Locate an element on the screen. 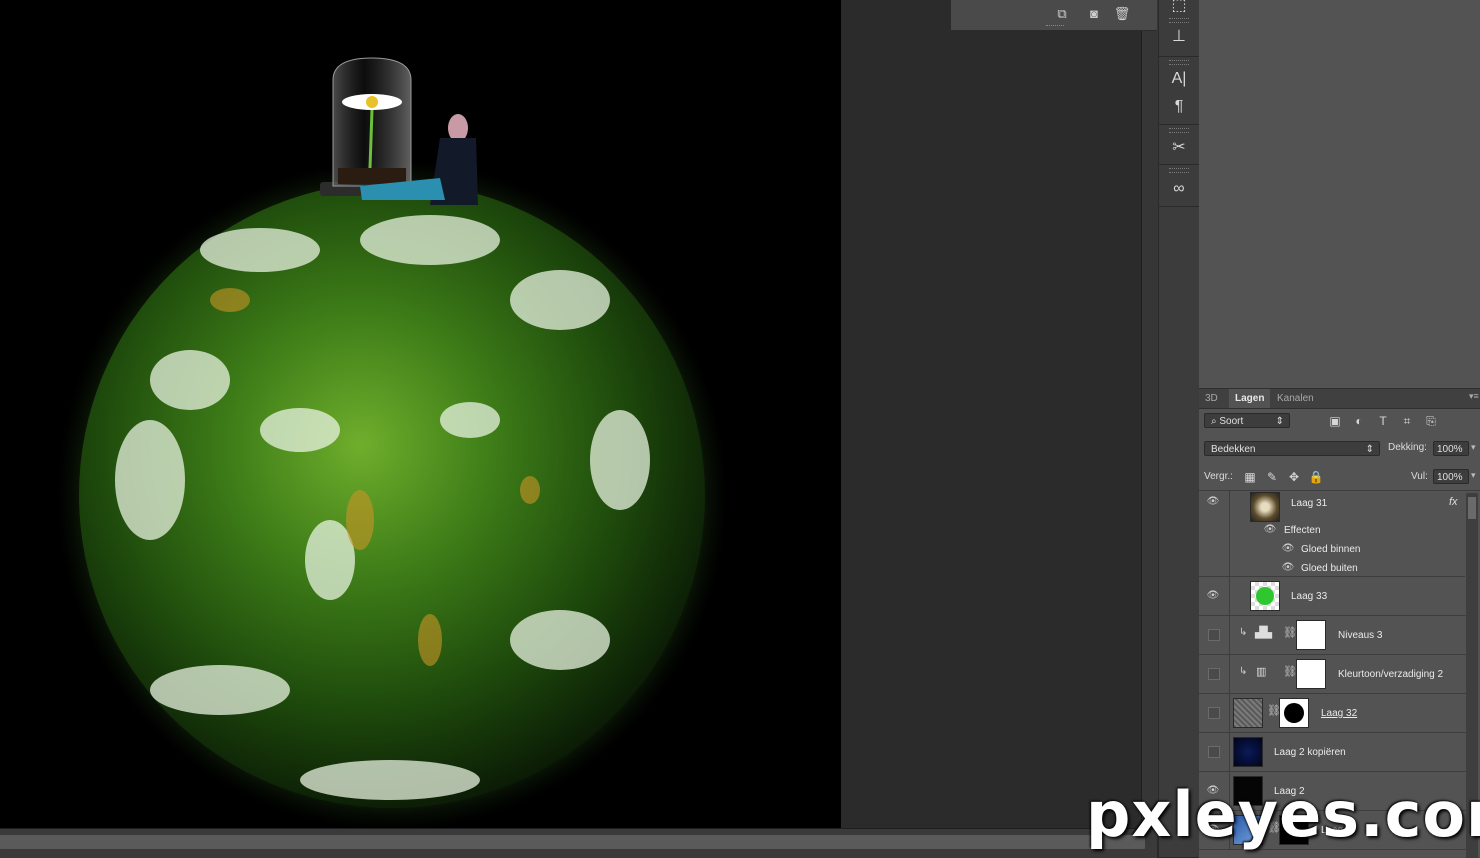 The image size is (1480, 858). paragraph-icon: ¶ is located at coordinates (1179, 107).